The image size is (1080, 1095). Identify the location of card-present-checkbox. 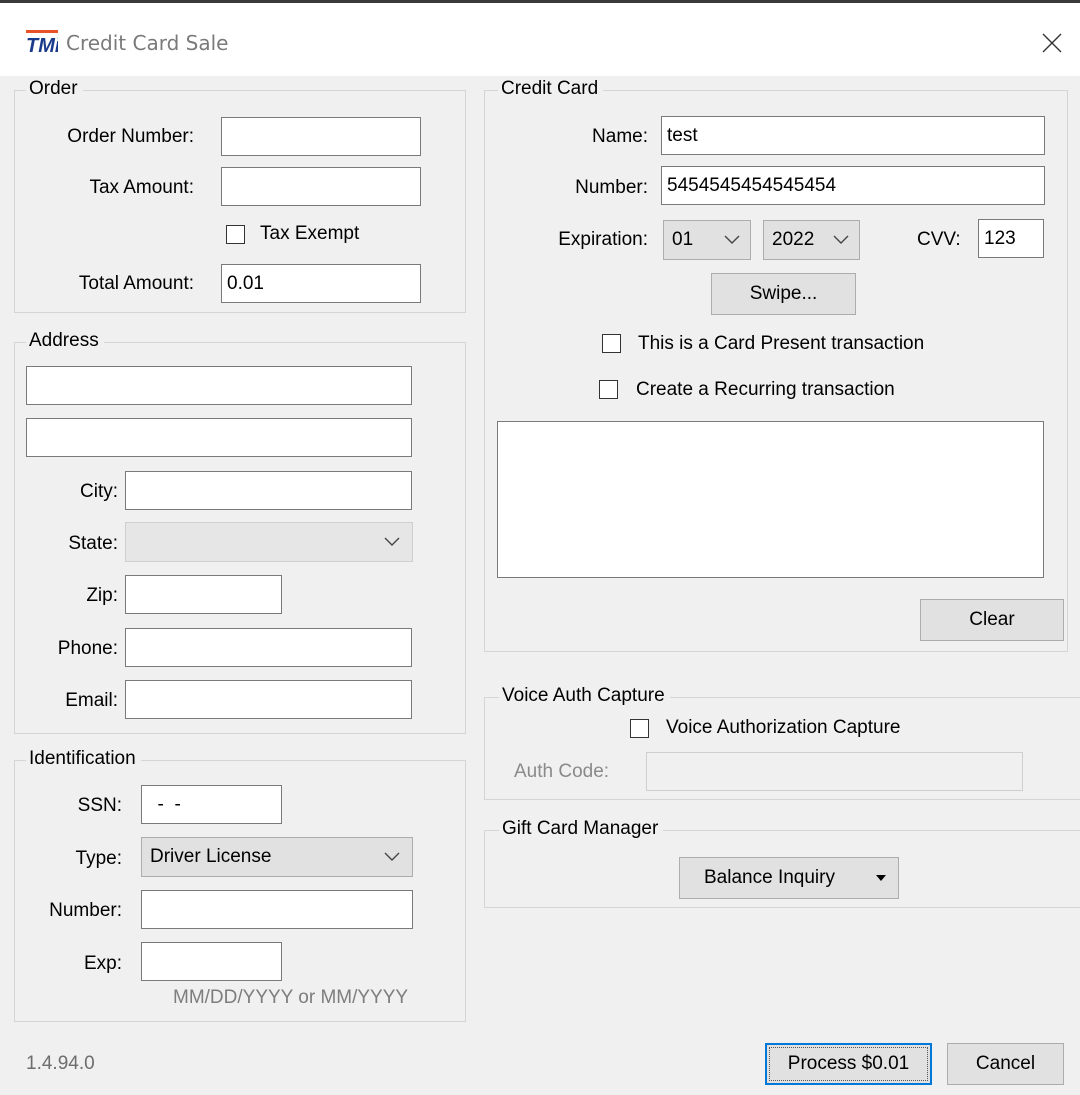
(611, 343).